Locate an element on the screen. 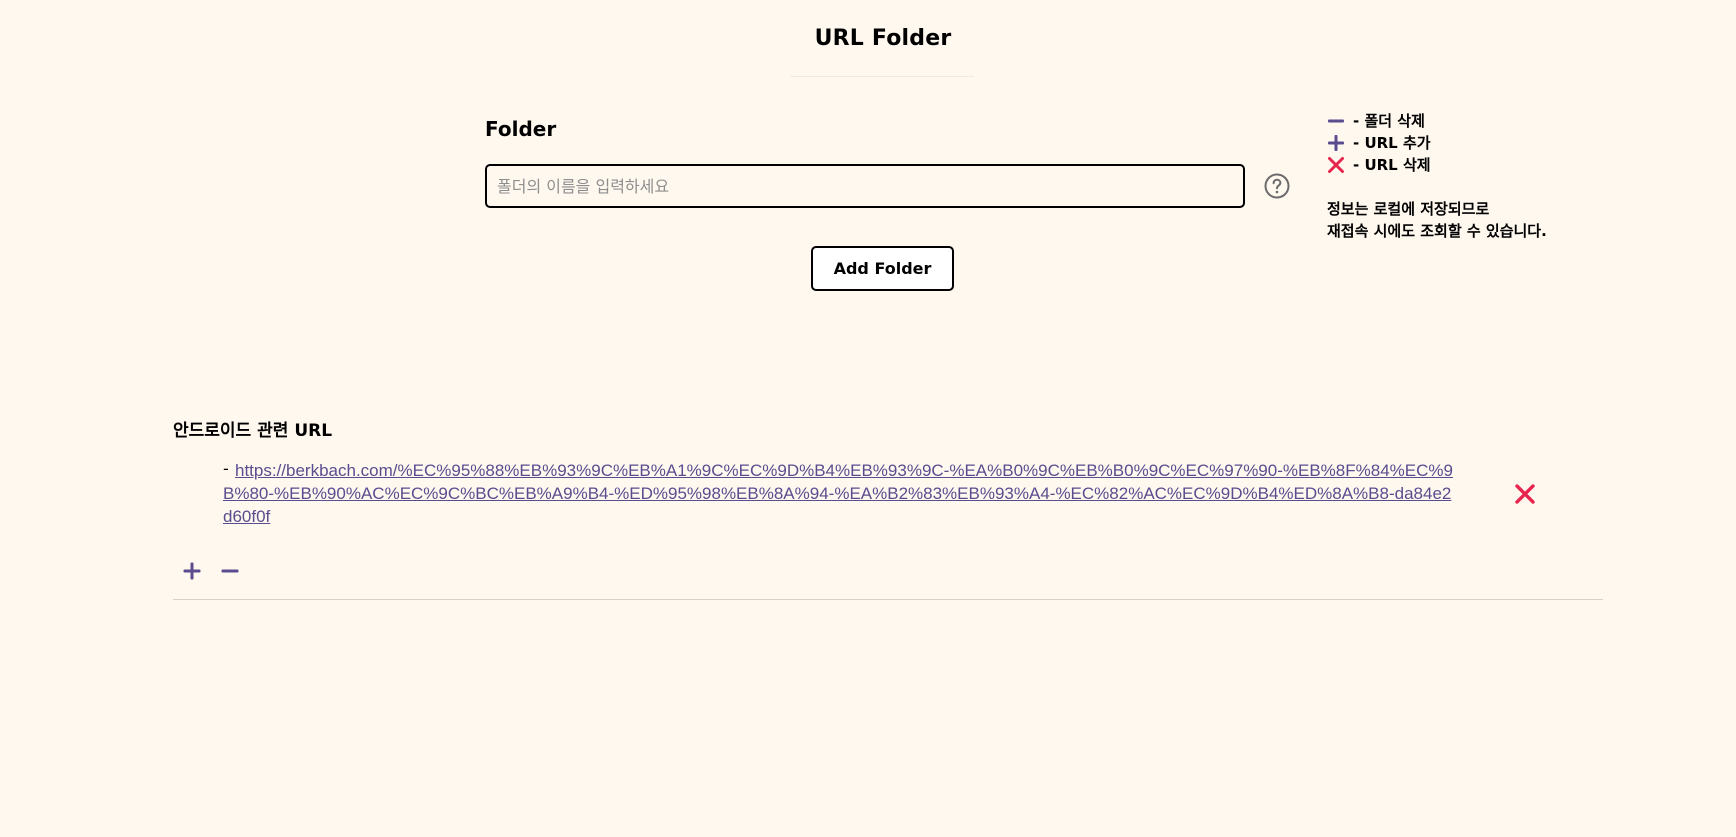 The height and width of the screenshot is (837, 1736). folder-name-input is located at coordinates (865, 186).